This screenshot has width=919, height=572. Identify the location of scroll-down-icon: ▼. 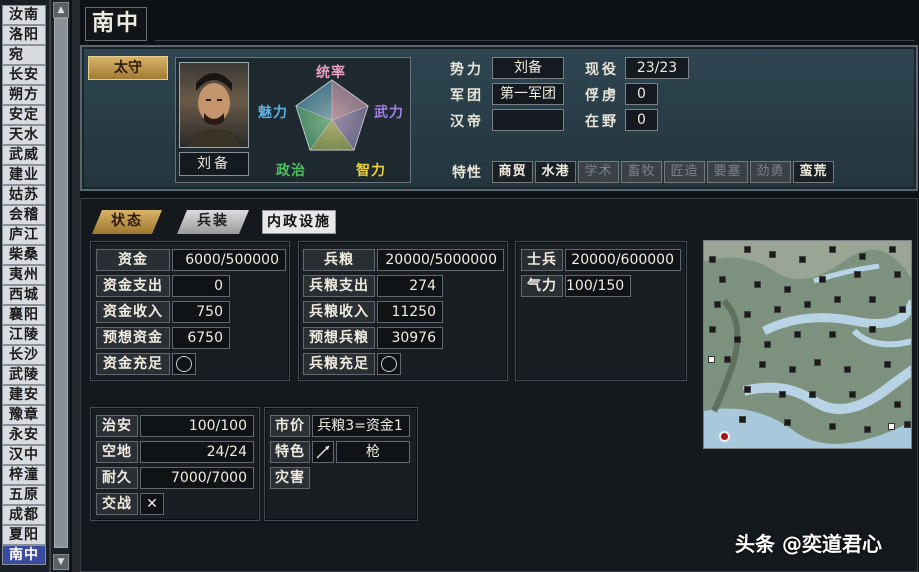
(61, 562).